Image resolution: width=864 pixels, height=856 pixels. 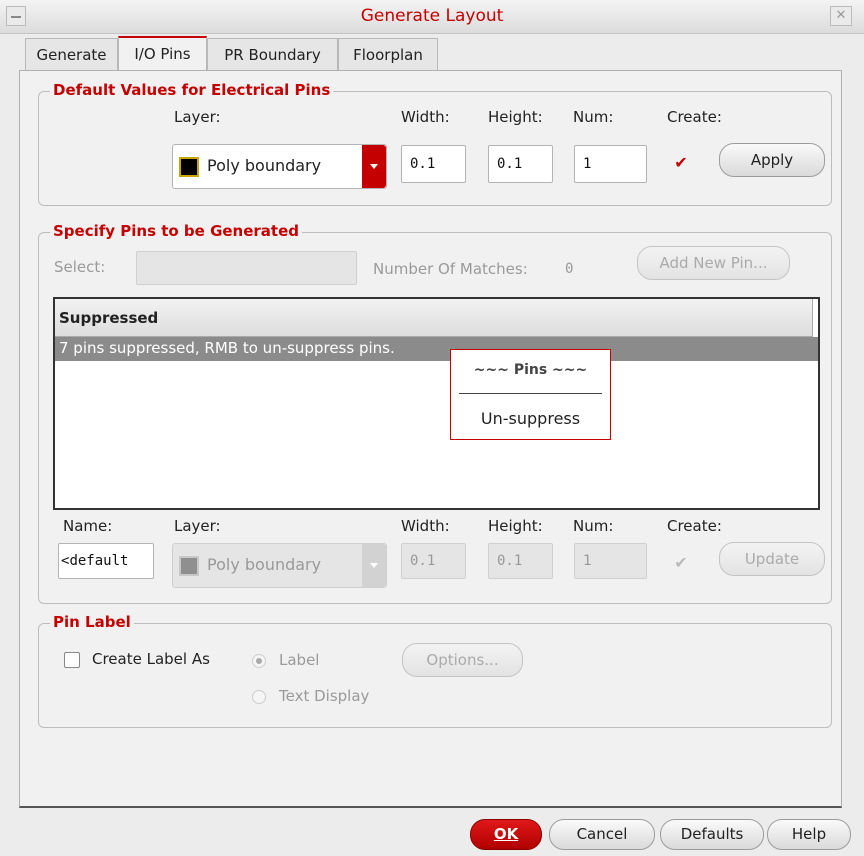 I want to click on pin-layer-dropdown-value: Poly boundary, so click(x=264, y=564).